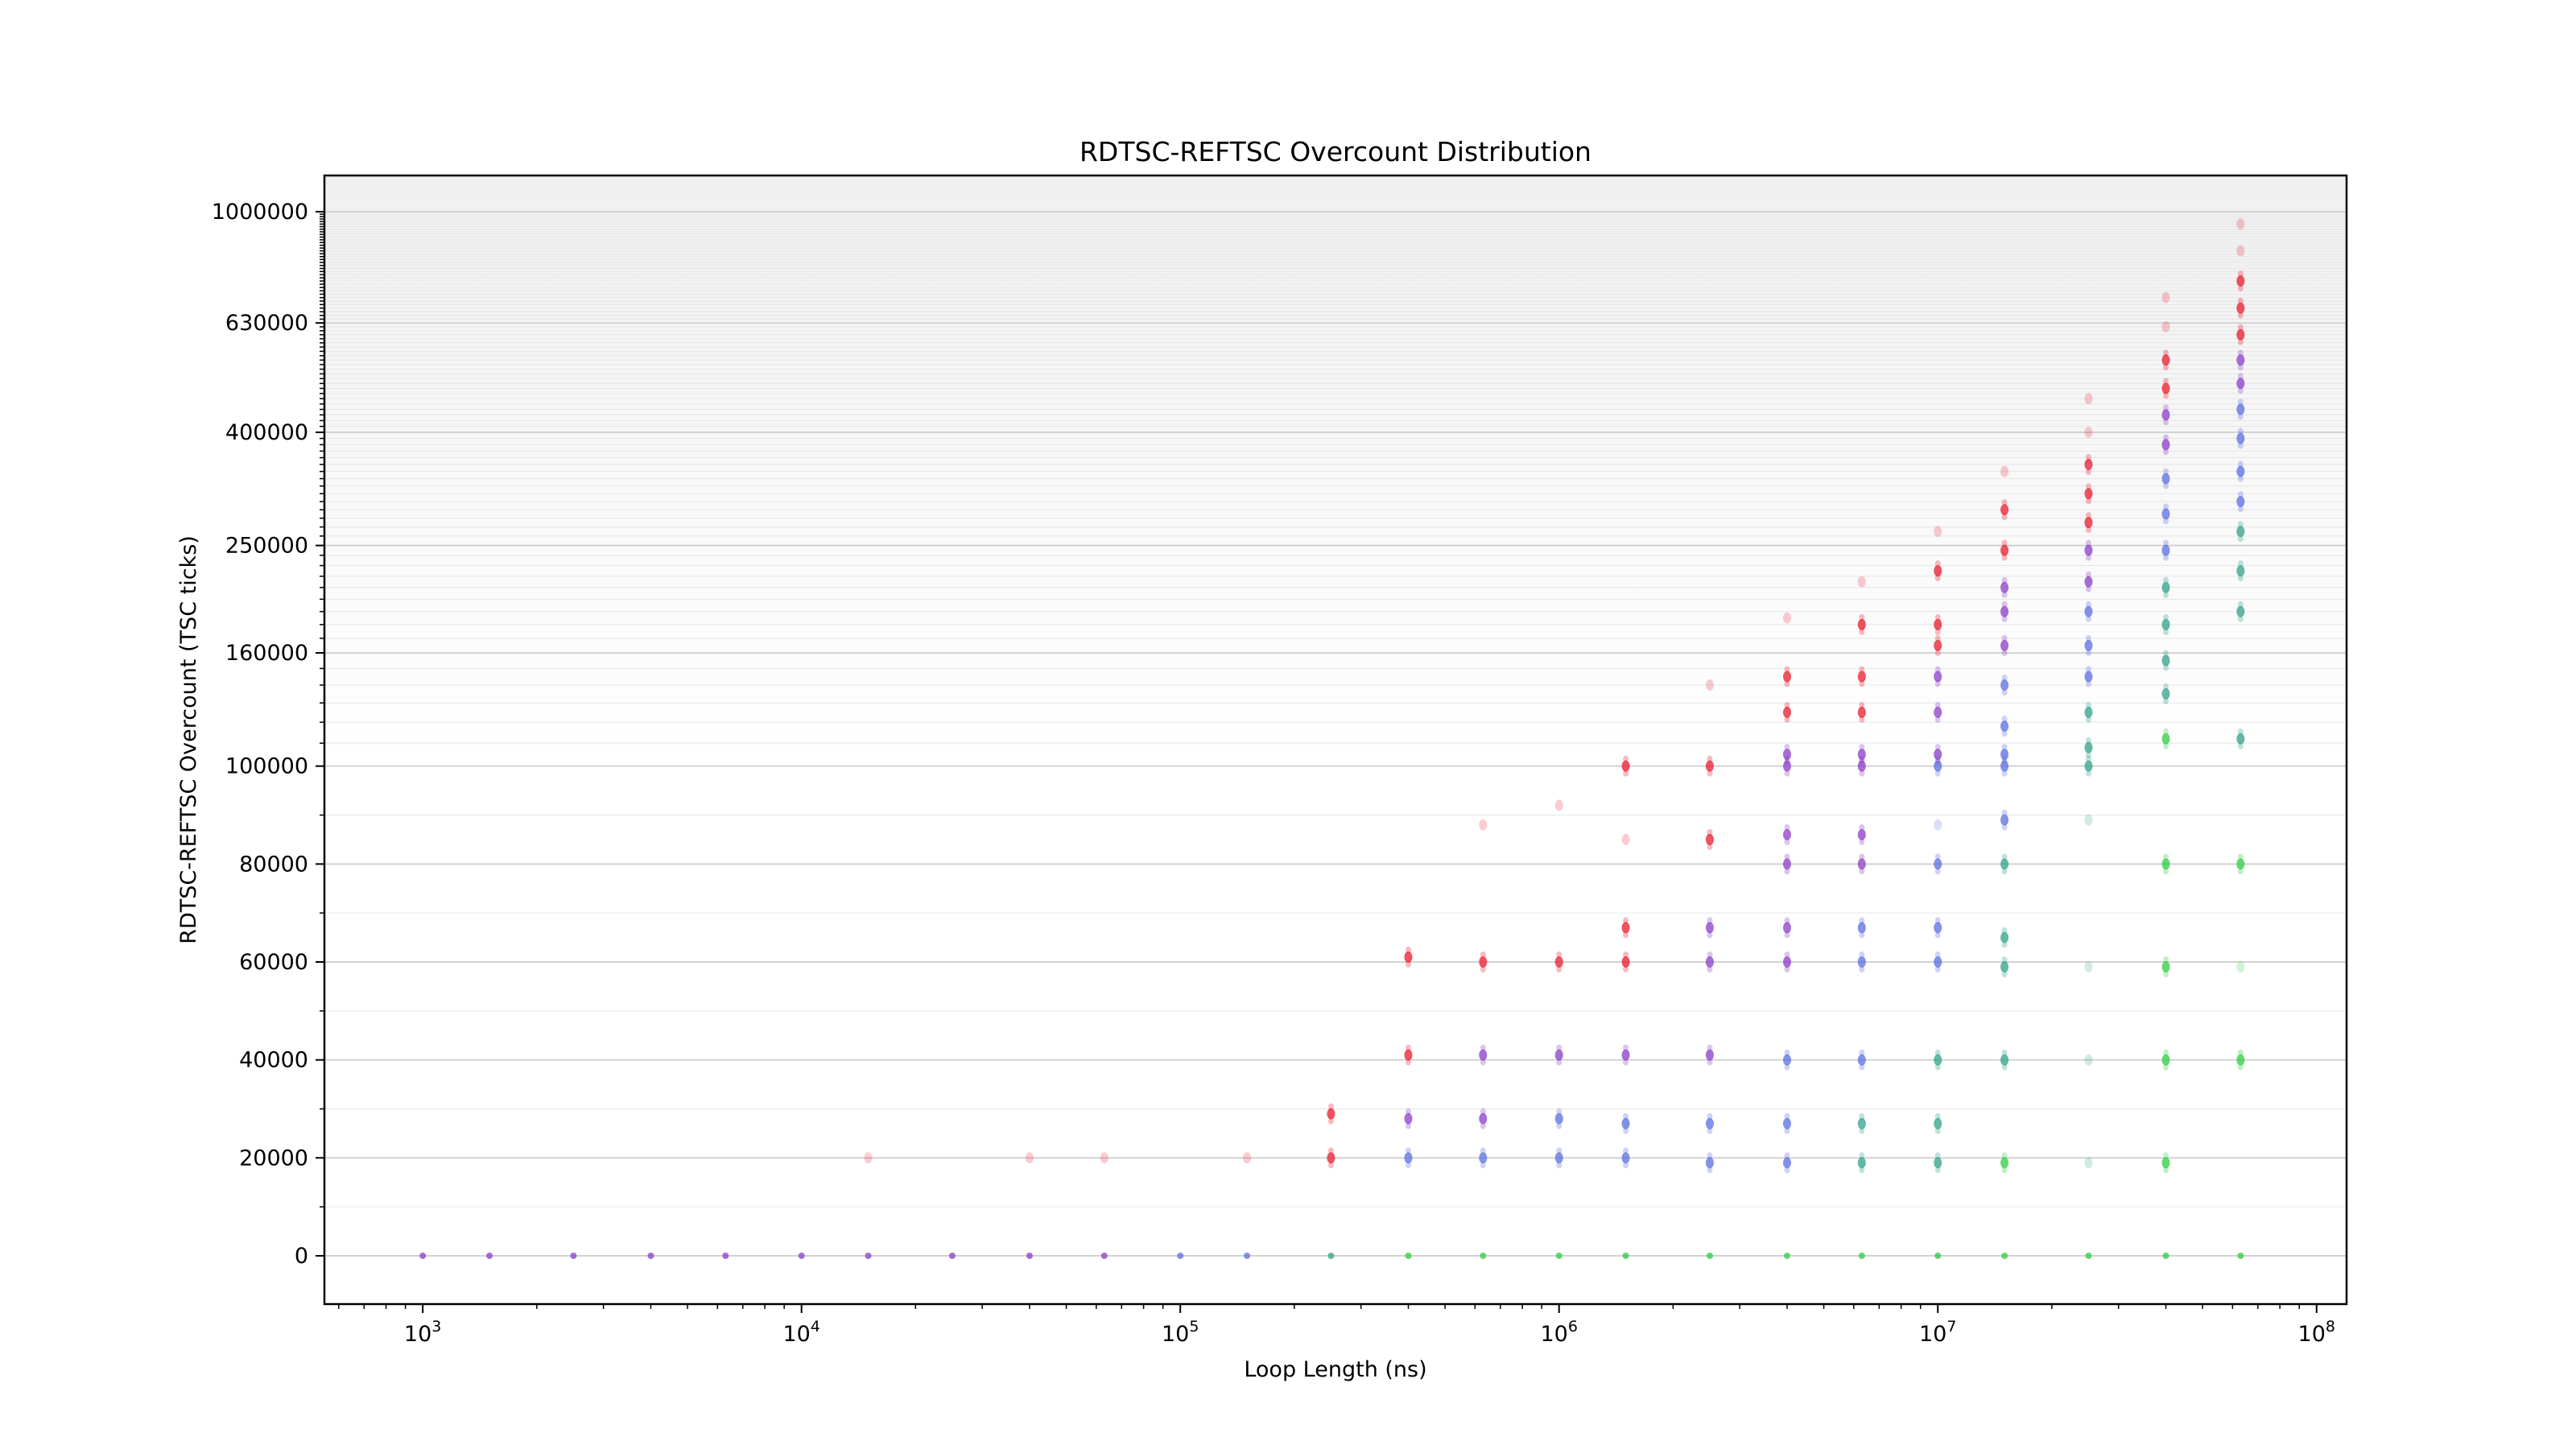  What do you see at coordinates (188, 739) in the screenshot?
I see `y-axis-label: RDTSC-REFTSC Overcount (TSC ticks)` at bounding box center [188, 739].